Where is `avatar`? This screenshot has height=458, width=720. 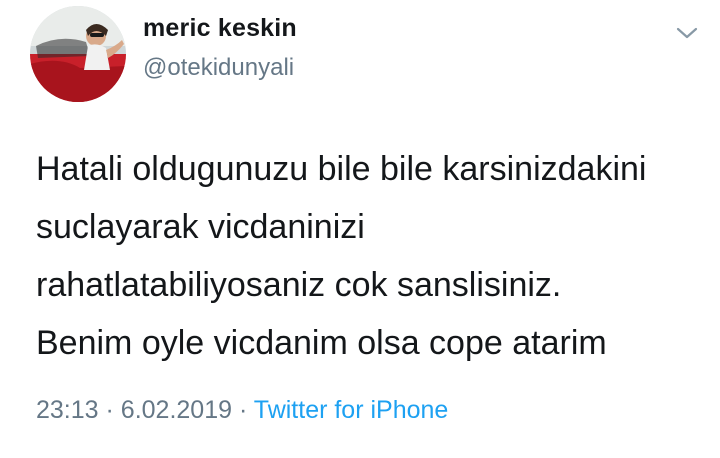
avatar is located at coordinates (78, 54).